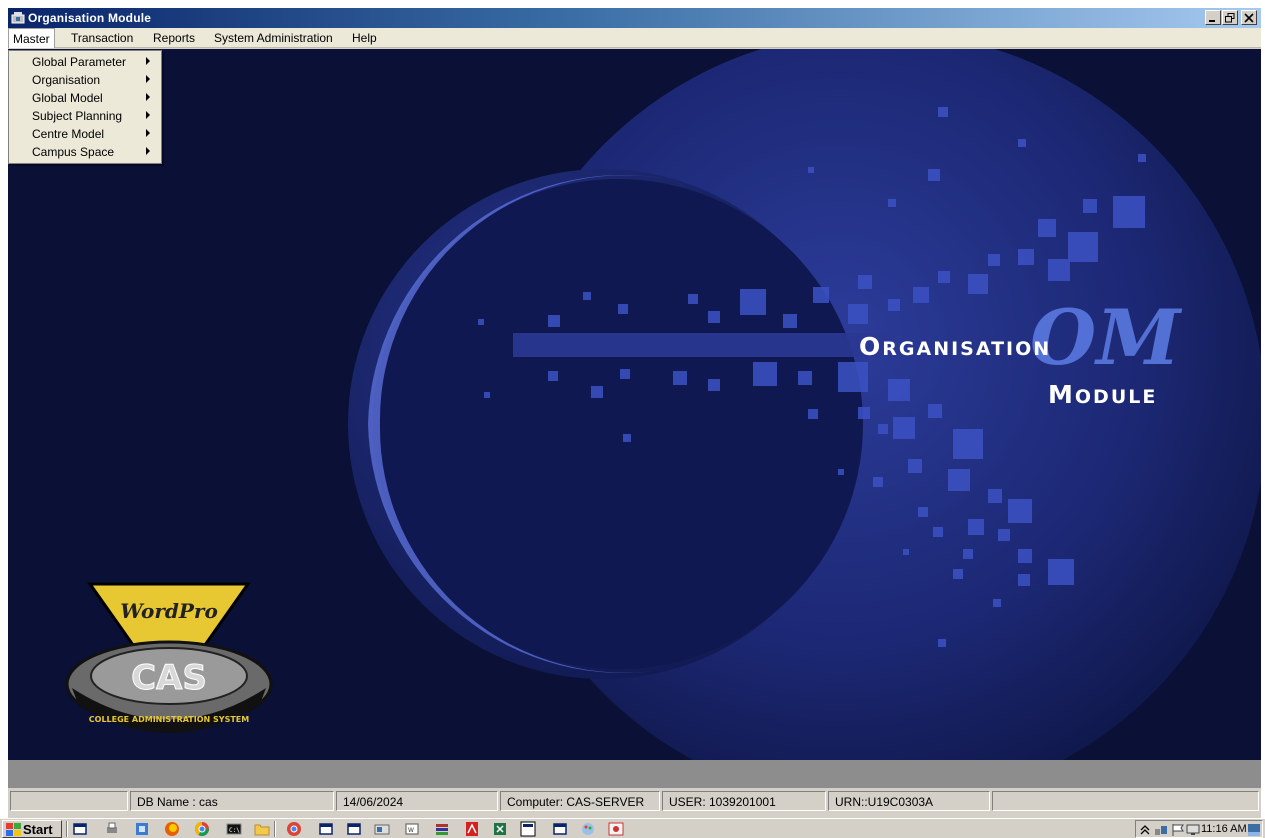  What do you see at coordinates (172, 829) in the screenshot?
I see `firefox-icon` at bounding box center [172, 829].